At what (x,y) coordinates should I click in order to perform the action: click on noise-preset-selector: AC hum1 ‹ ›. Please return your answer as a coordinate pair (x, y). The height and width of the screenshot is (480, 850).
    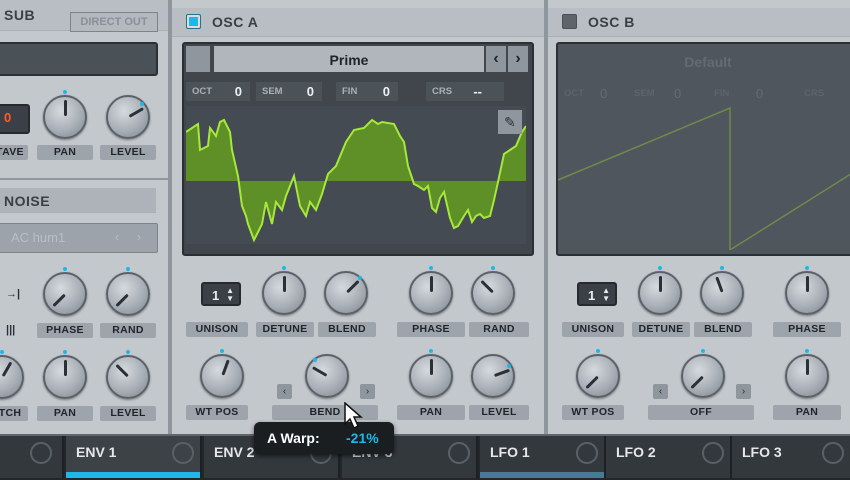
    Looking at the image, I should click on (79, 238).